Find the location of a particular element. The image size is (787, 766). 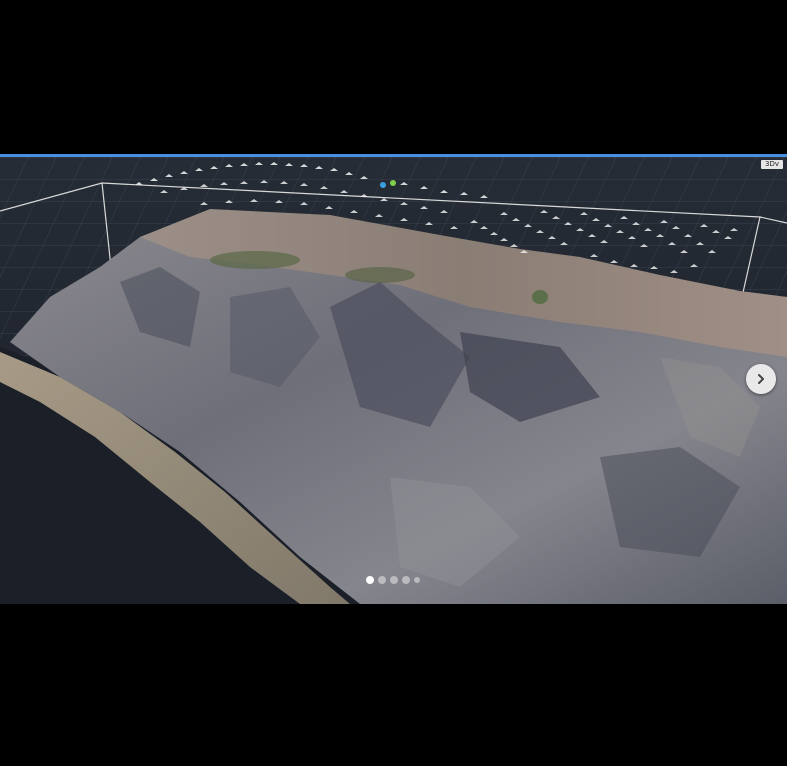

chevron-right-icon is located at coordinates (761, 379).